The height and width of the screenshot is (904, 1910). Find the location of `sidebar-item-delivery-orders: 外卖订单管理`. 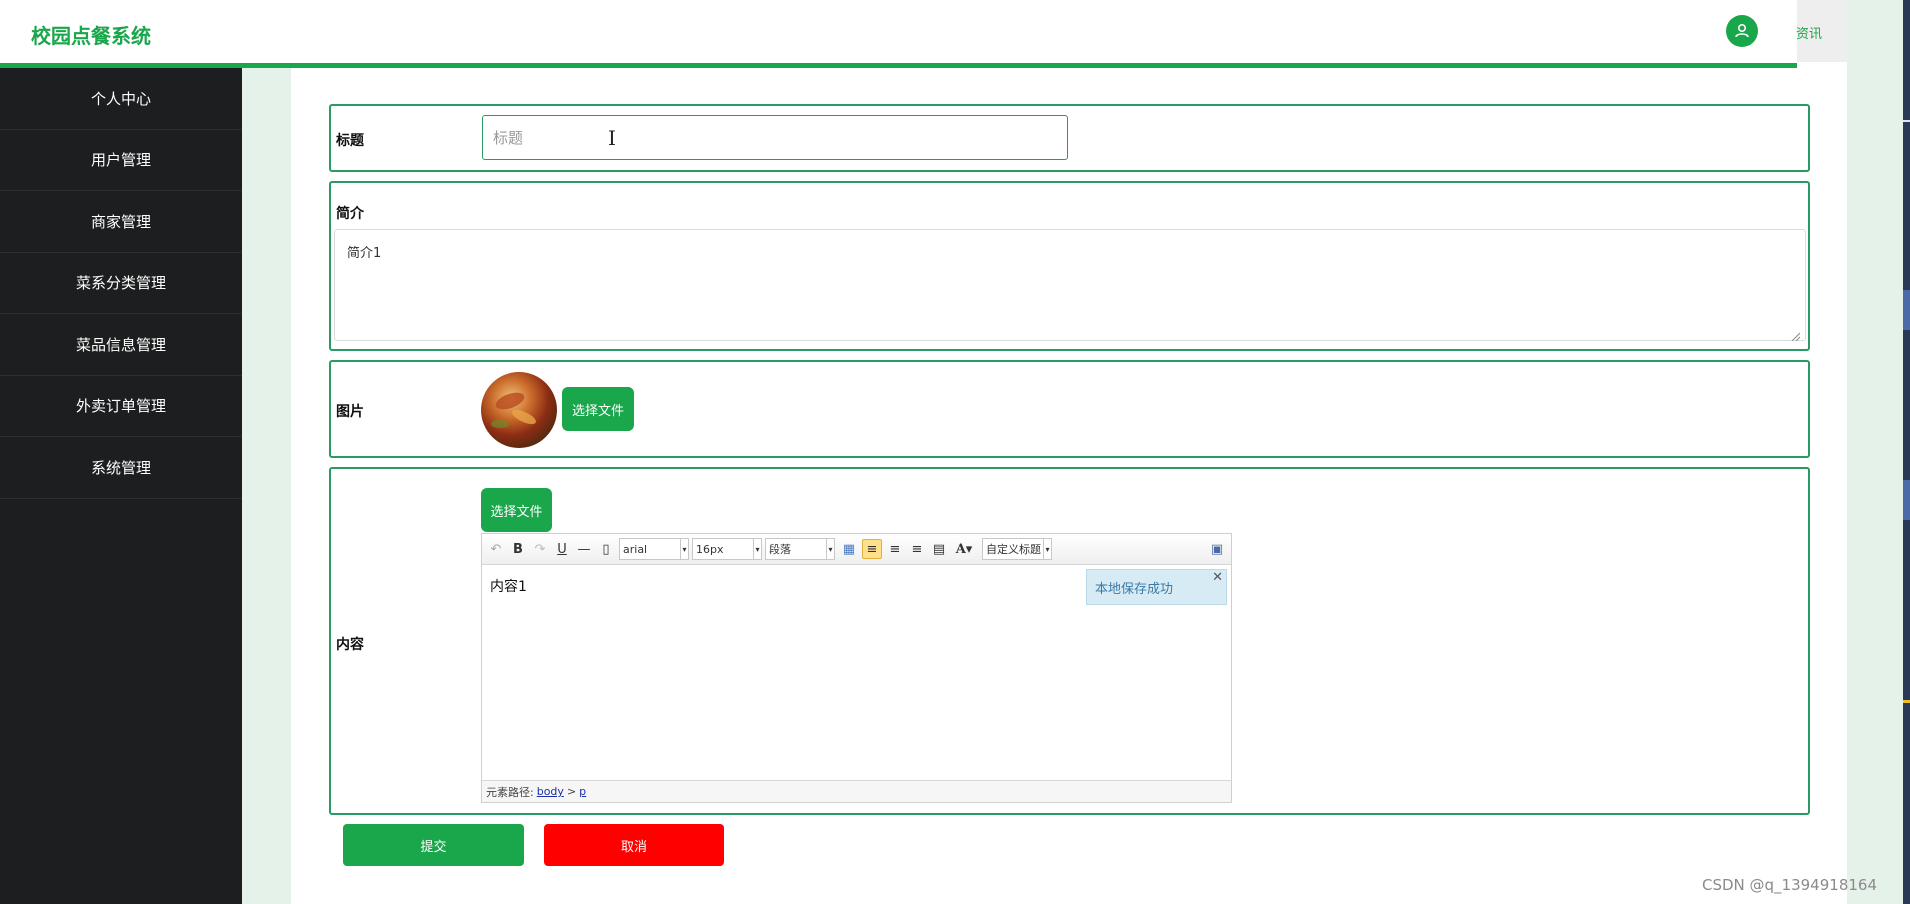

sidebar-item-delivery-orders: 外卖订单管理 is located at coordinates (121, 406).